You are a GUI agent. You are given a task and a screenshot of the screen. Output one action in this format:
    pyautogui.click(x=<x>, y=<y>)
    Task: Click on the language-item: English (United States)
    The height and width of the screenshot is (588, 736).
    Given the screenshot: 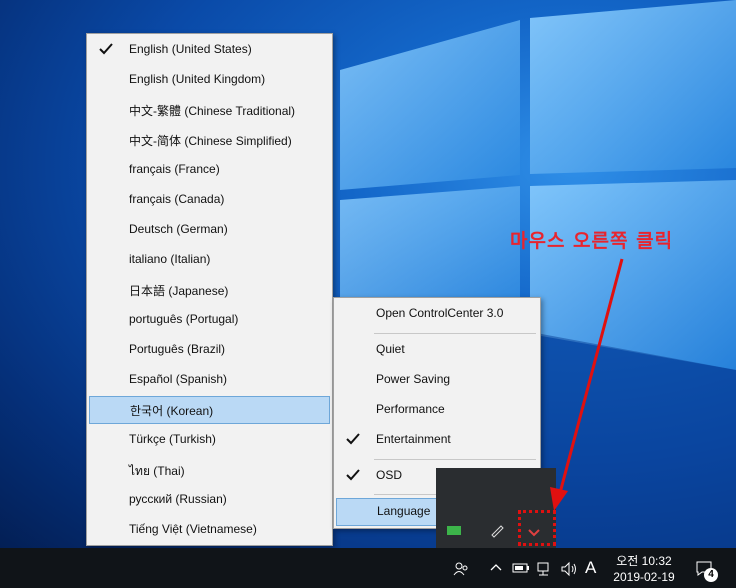 What is the action you would take?
    pyautogui.click(x=209, y=50)
    